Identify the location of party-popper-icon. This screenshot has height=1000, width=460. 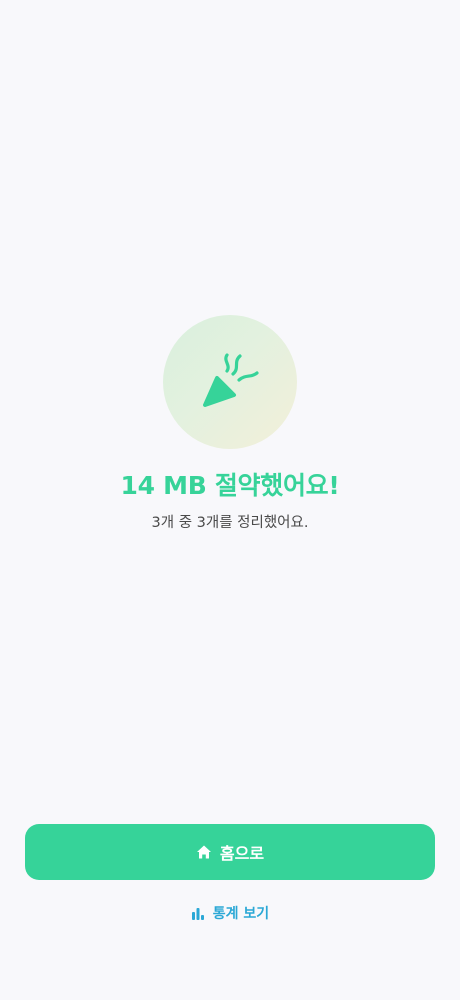
(231, 380).